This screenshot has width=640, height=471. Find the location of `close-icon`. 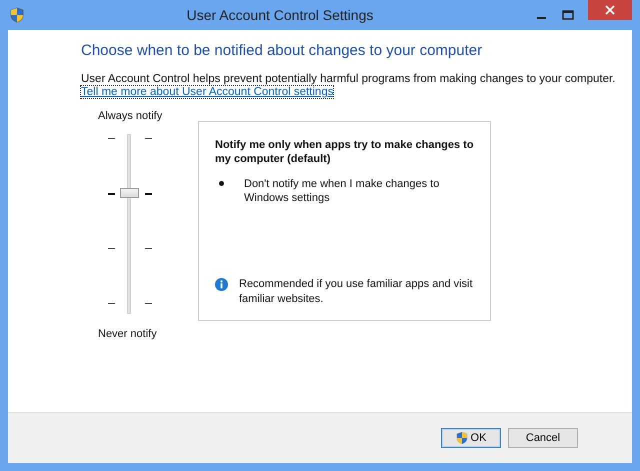

close-icon is located at coordinates (610, 10).